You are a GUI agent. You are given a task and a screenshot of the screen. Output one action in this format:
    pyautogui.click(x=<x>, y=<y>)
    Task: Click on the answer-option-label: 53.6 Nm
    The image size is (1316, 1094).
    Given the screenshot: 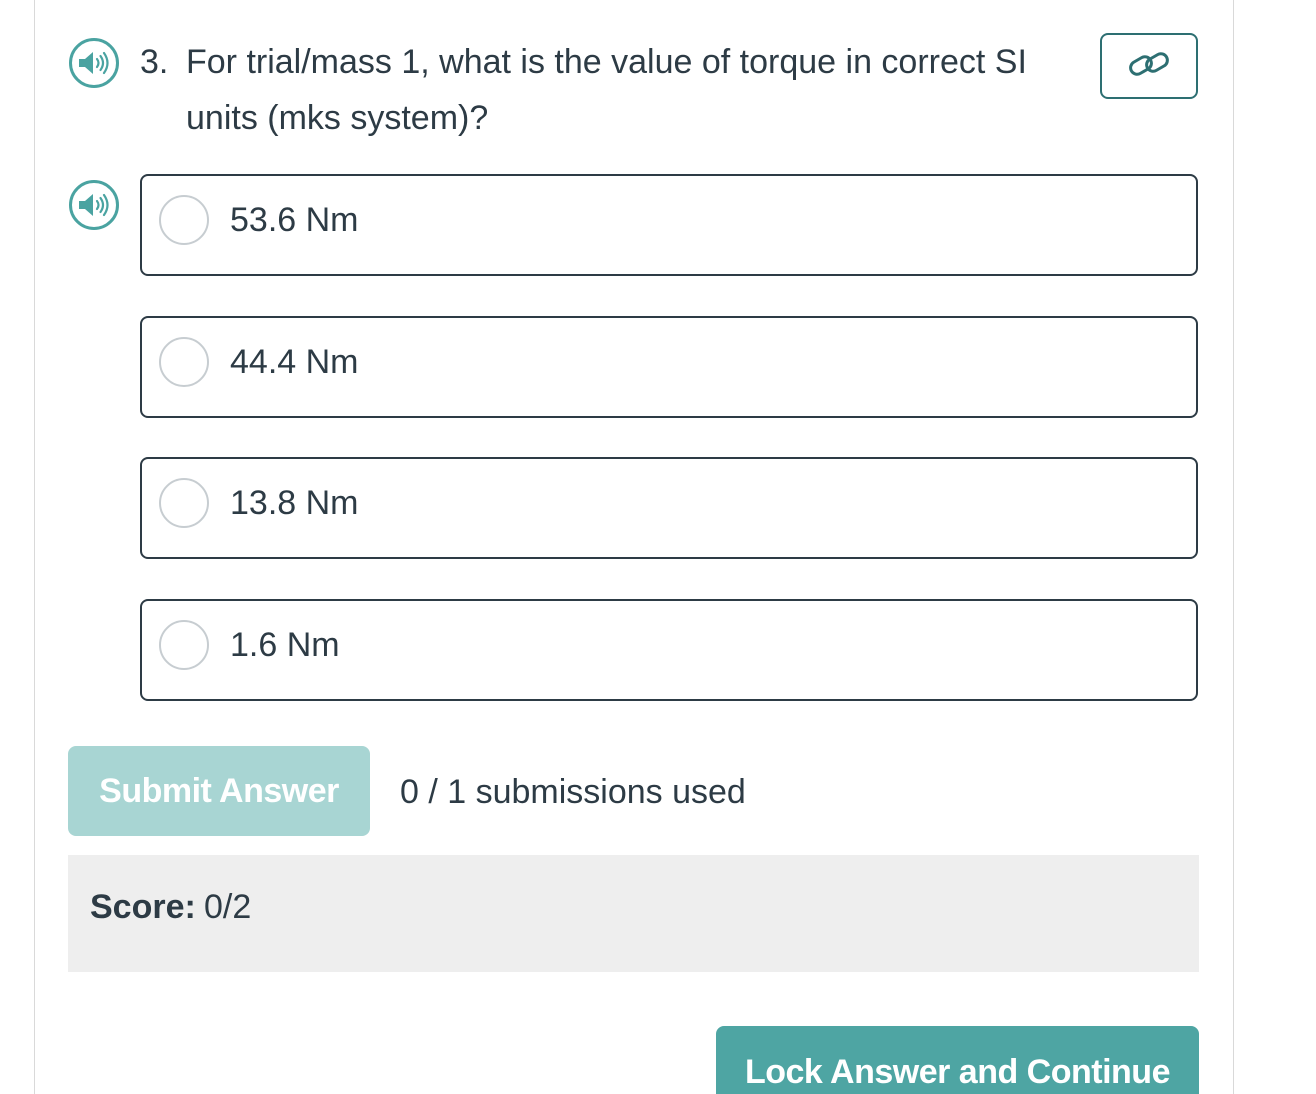 What is the action you would take?
    pyautogui.click(x=294, y=220)
    